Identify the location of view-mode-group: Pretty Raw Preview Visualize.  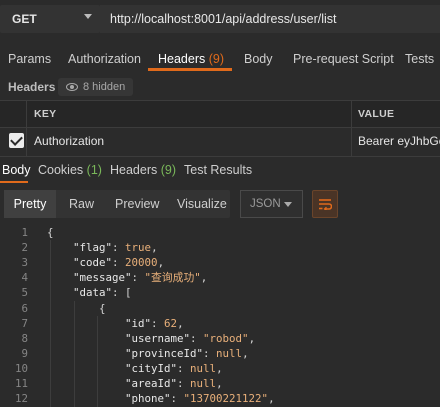
(117, 204).